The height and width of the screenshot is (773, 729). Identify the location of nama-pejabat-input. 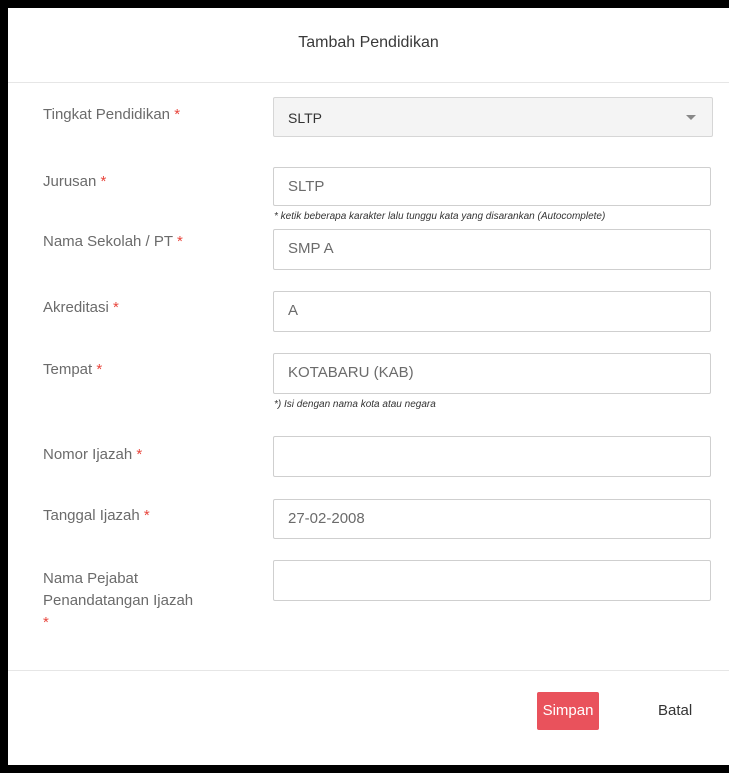
(492, 580).